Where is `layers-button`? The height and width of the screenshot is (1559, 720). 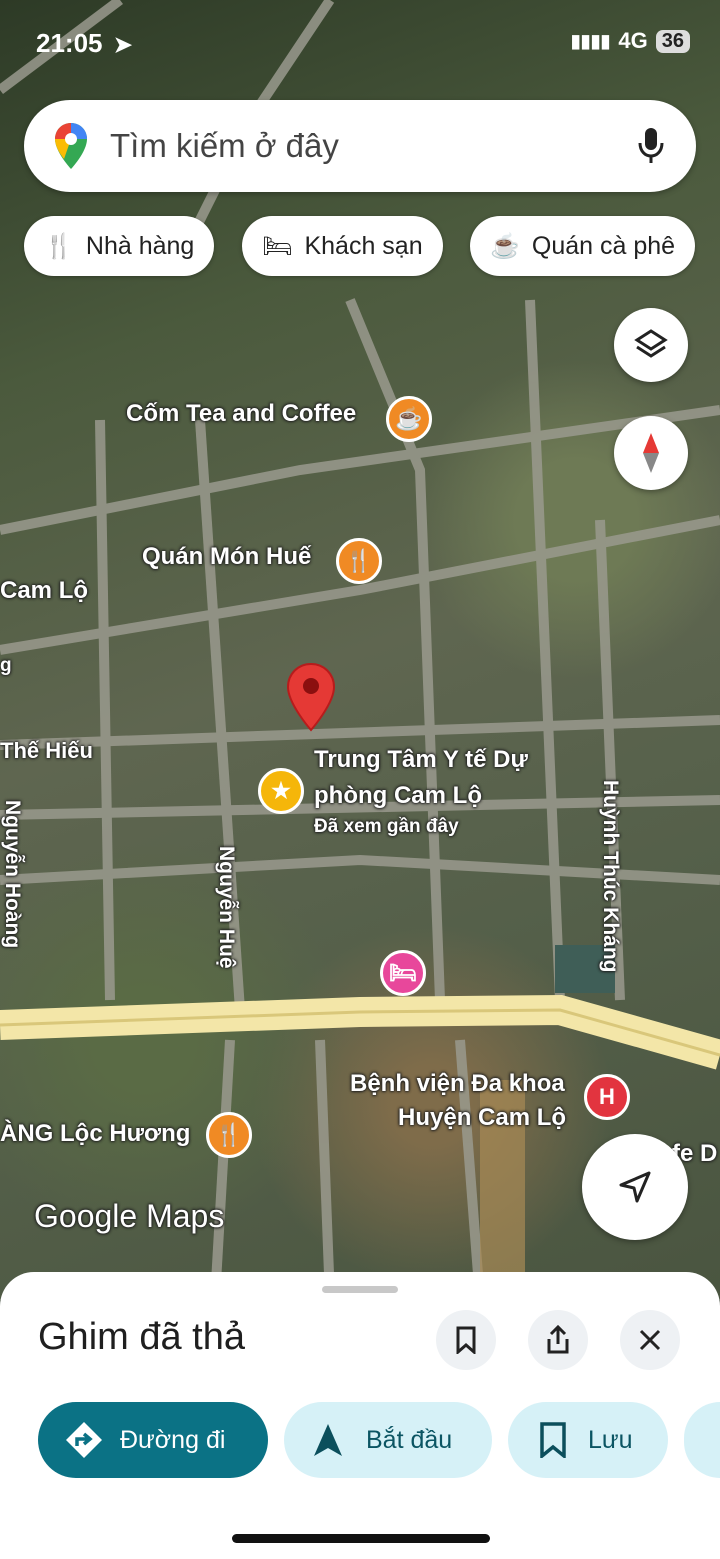 layers-button is located at coordinates (651, 345).